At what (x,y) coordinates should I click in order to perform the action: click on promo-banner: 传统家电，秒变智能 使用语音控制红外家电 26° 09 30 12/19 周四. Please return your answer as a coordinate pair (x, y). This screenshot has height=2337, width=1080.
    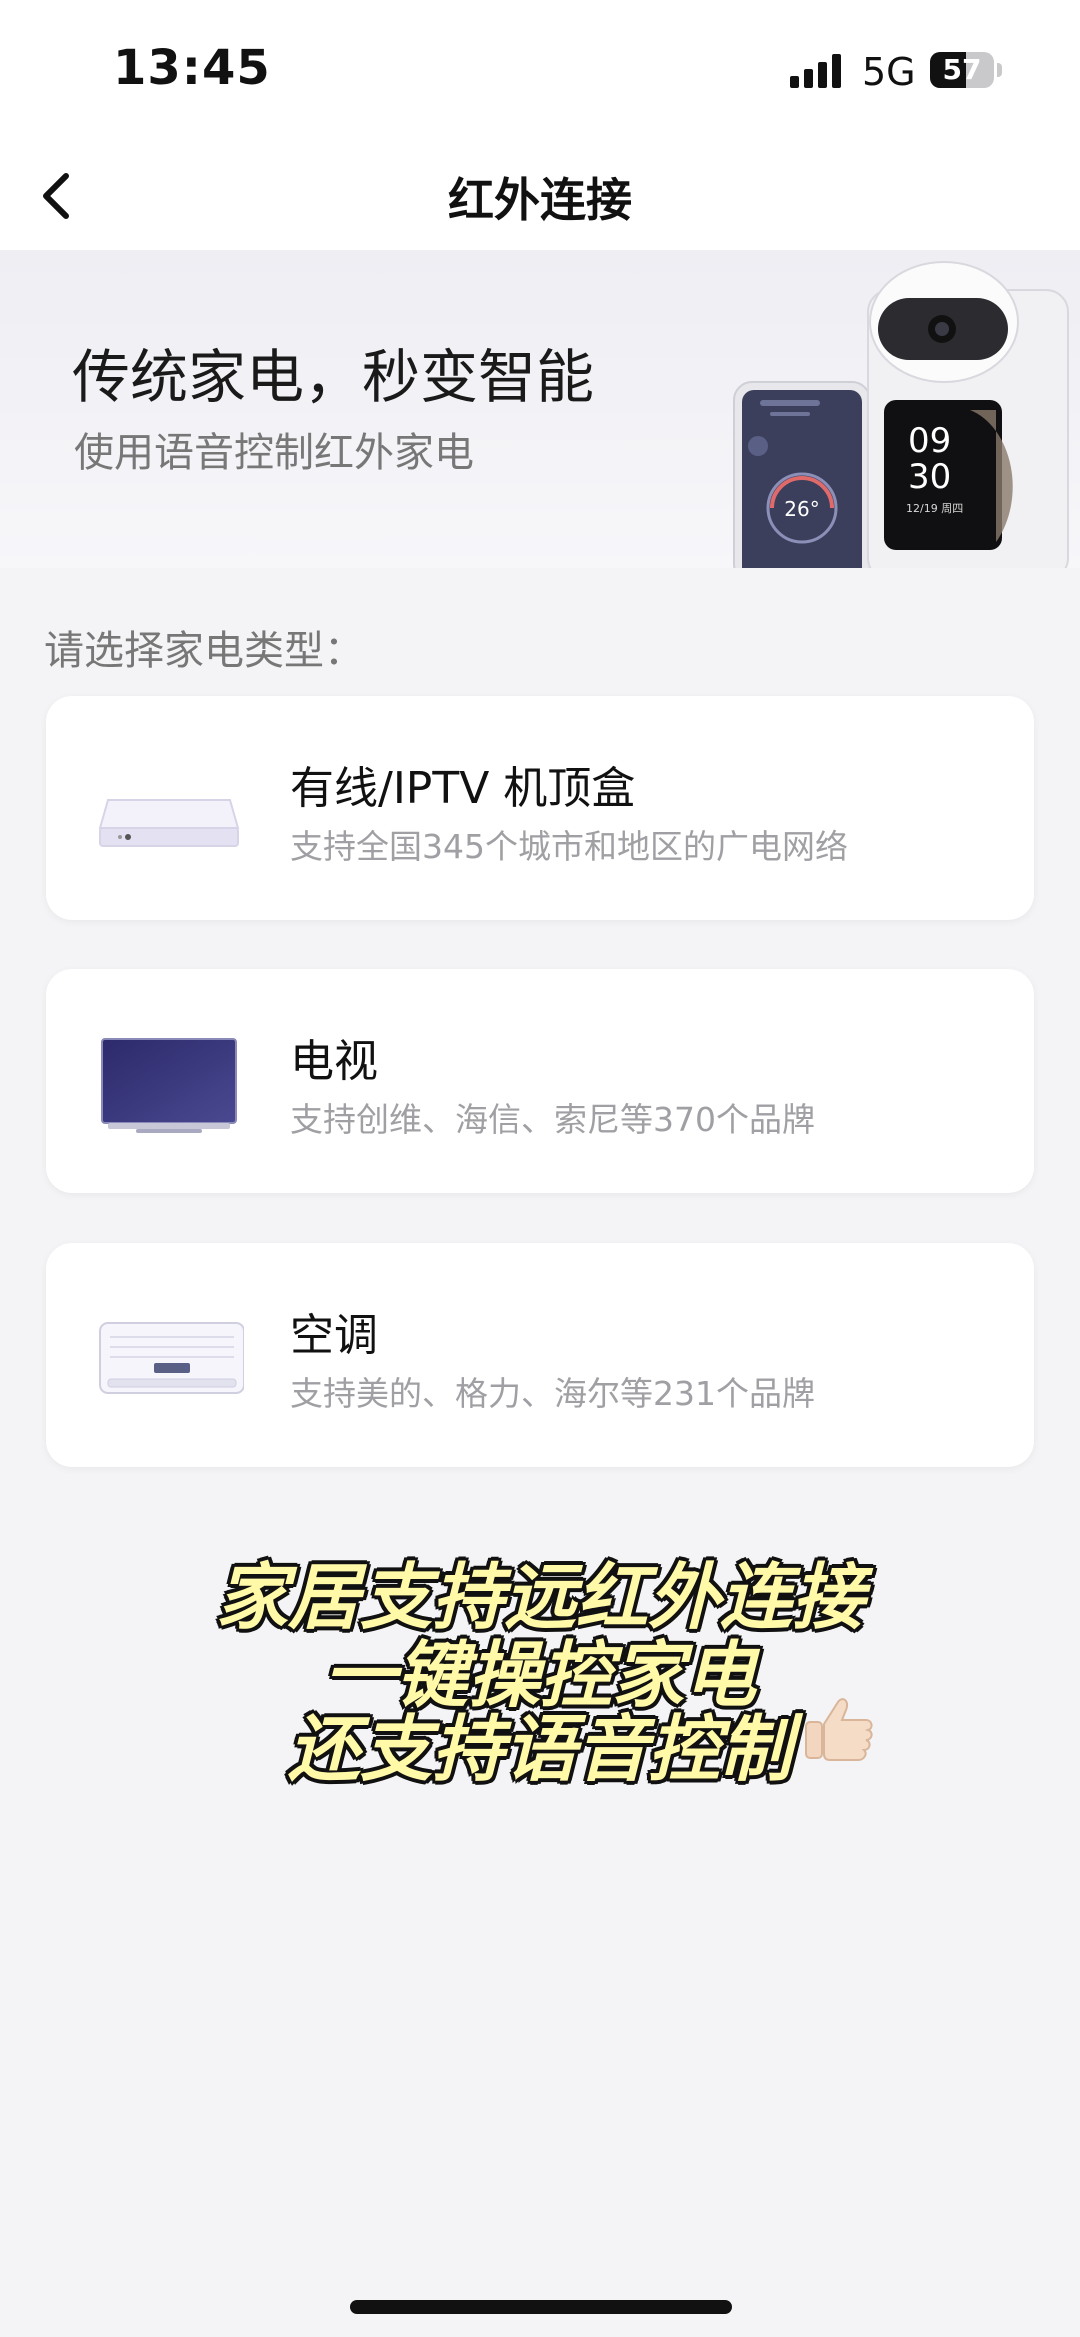
    Looking at the image, I should click on (540, 409).